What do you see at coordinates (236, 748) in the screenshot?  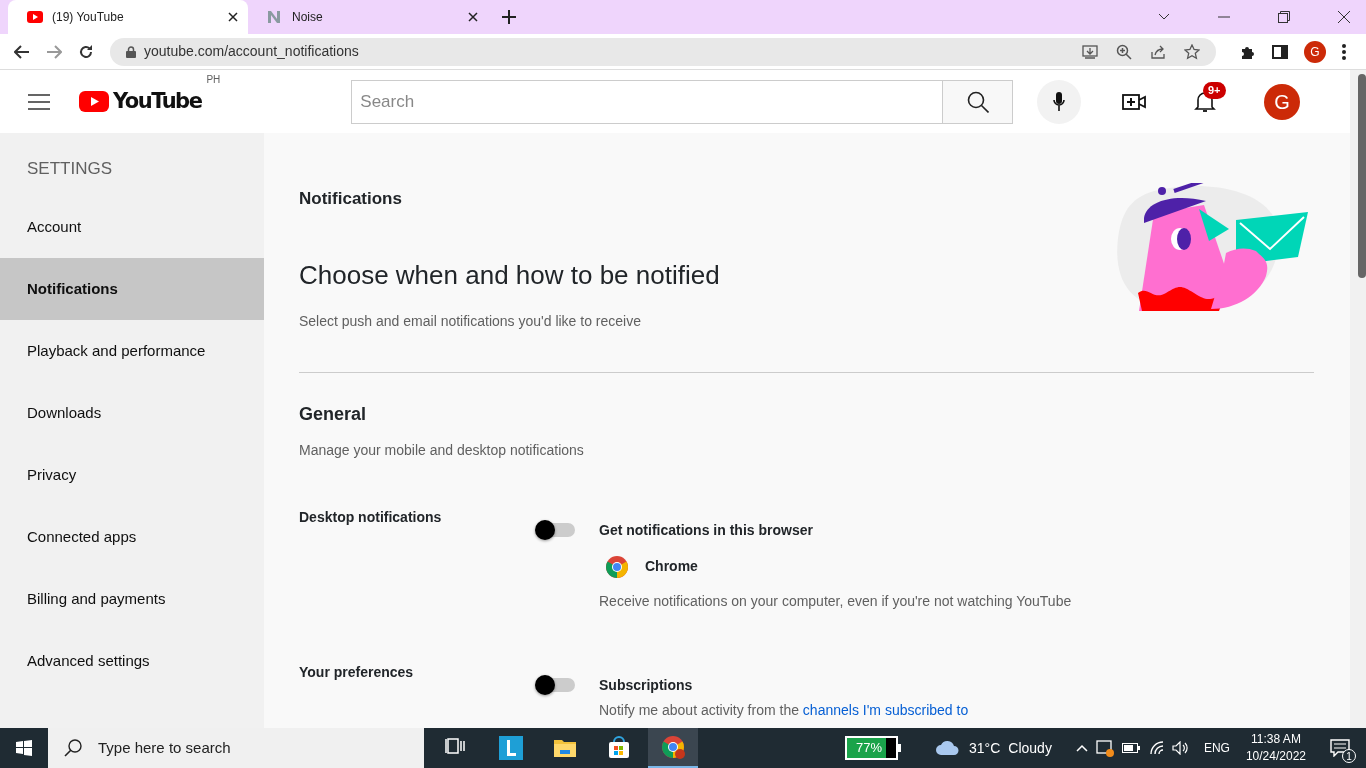 I see `taskbar-search: Type here to search` at bounding box center [236, 748].